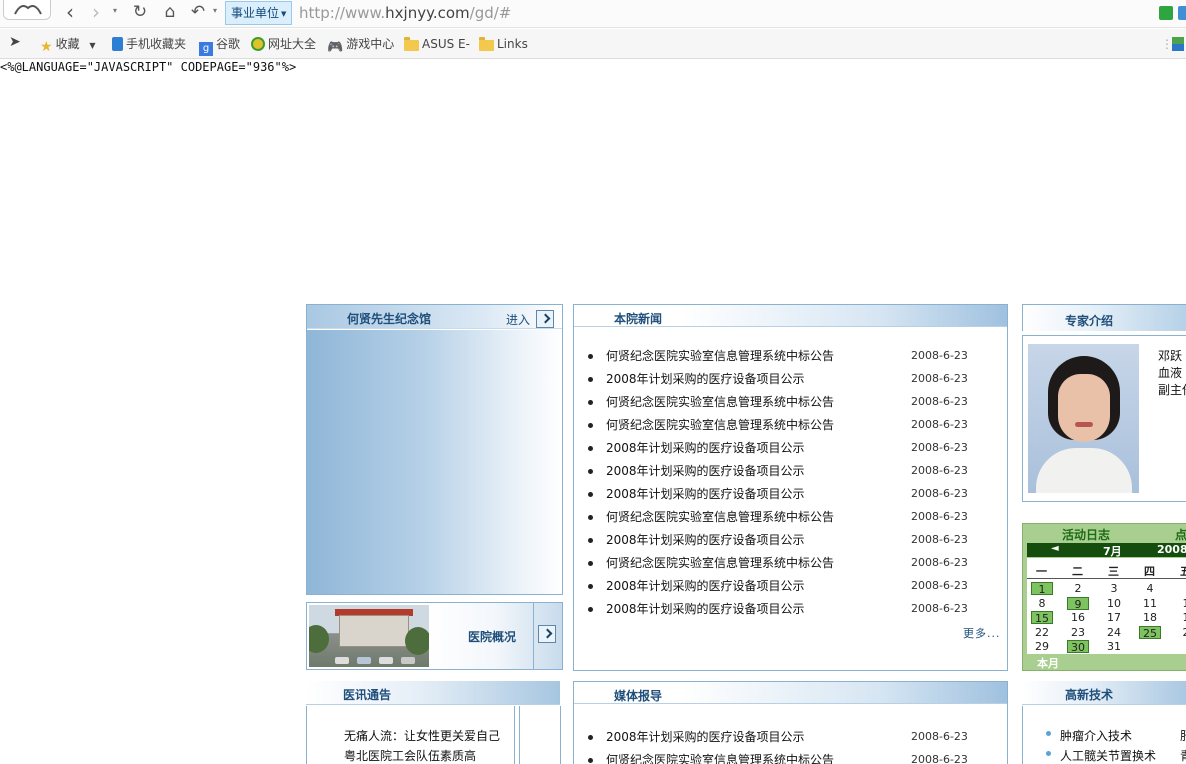  What do you see at coordinates (1114, 617) in the screenshot?
I see `calendar-day: 17` at bounding box center [1114, 617].